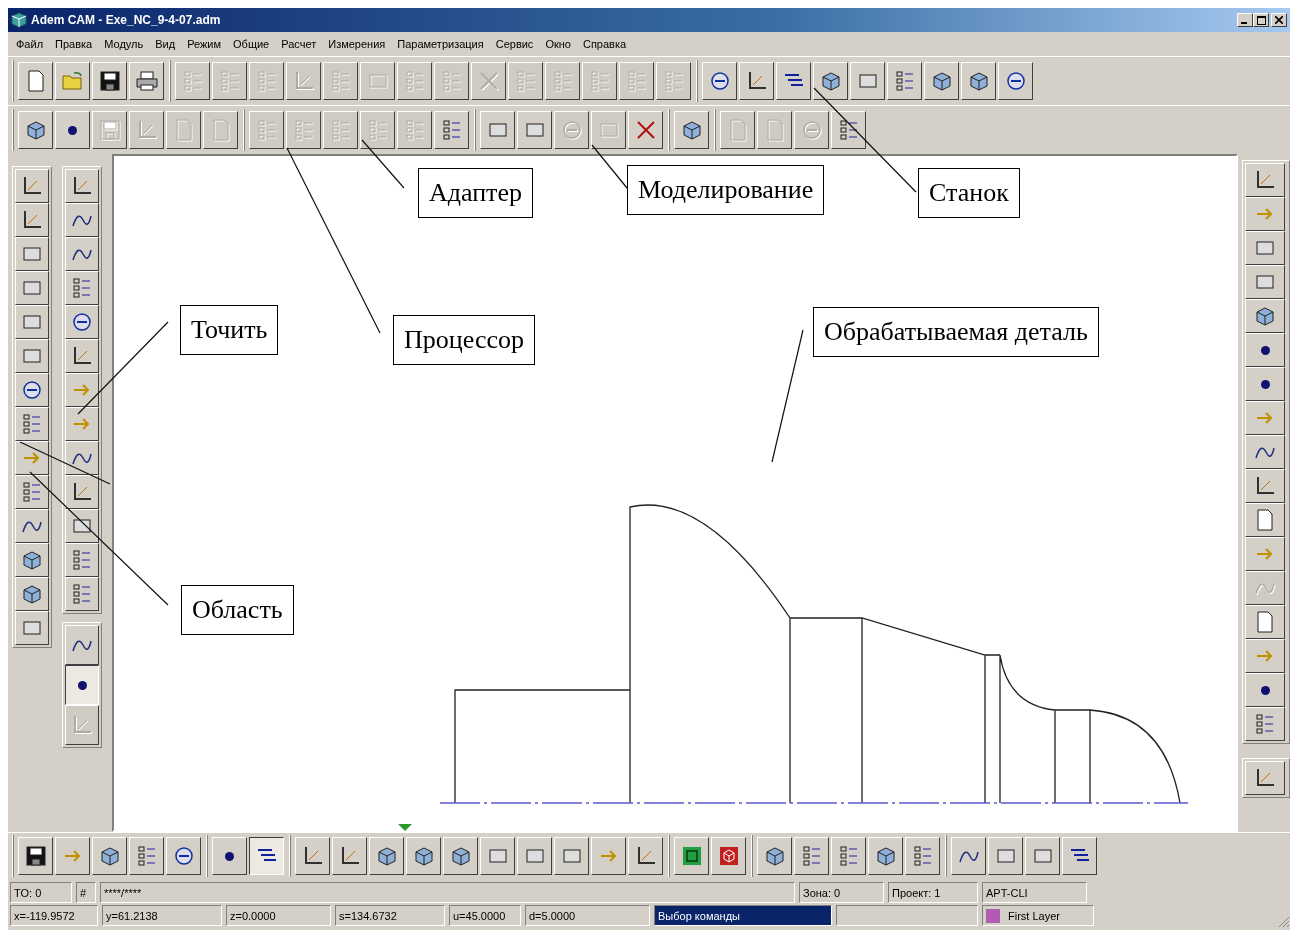 This screenshot has width=1300, height=931. What do you see at coordinates (609, 166) in the screenshot?
I see `leader-line` at bounding box center [609, 166].